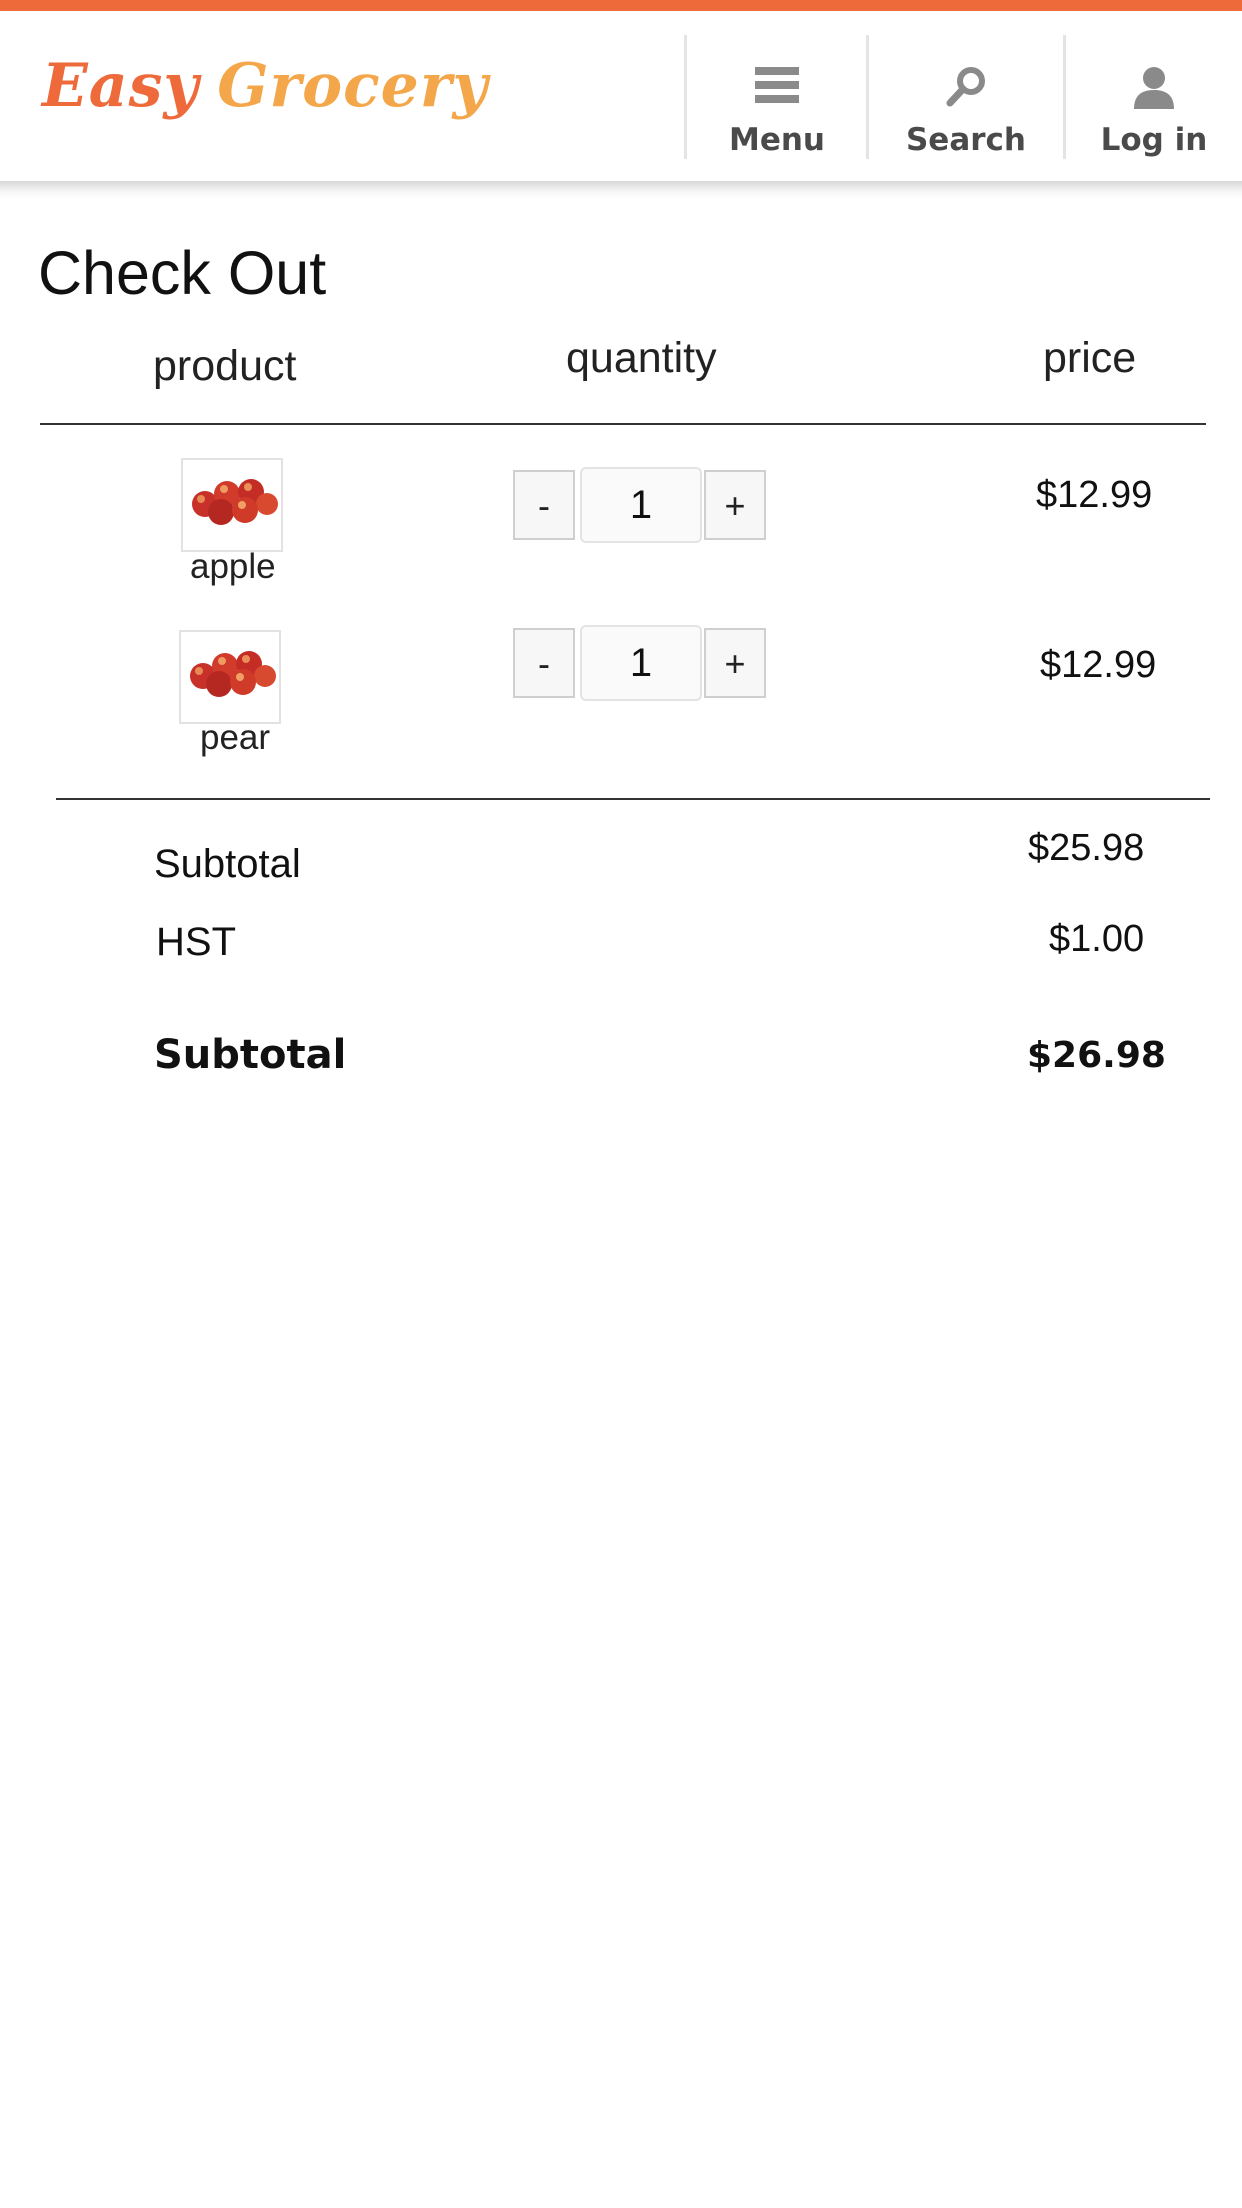 Image resolution: width=1242 pixels, height=2208 pixels. What do you see at coordinates (225, 366) in the screenshot?
I see `column-header-product: product` at bounding box center [225, 366].